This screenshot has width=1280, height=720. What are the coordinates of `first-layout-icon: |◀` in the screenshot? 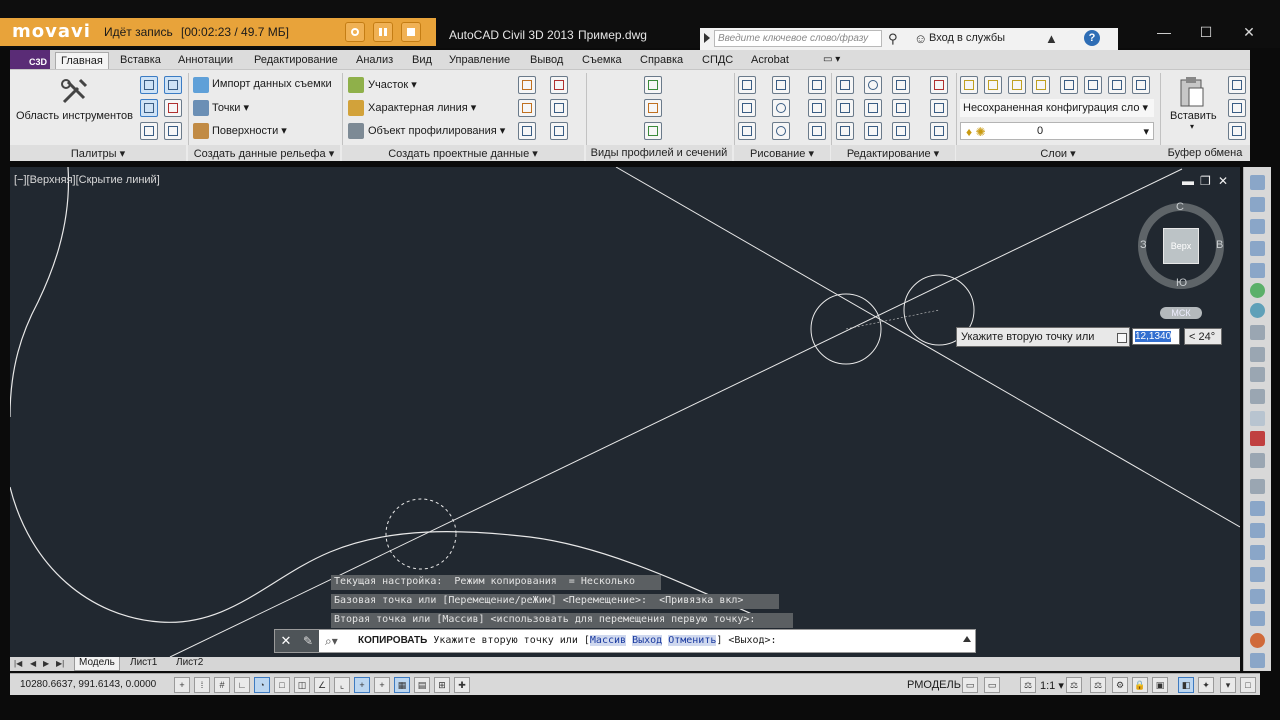 It's located at (18, 663).